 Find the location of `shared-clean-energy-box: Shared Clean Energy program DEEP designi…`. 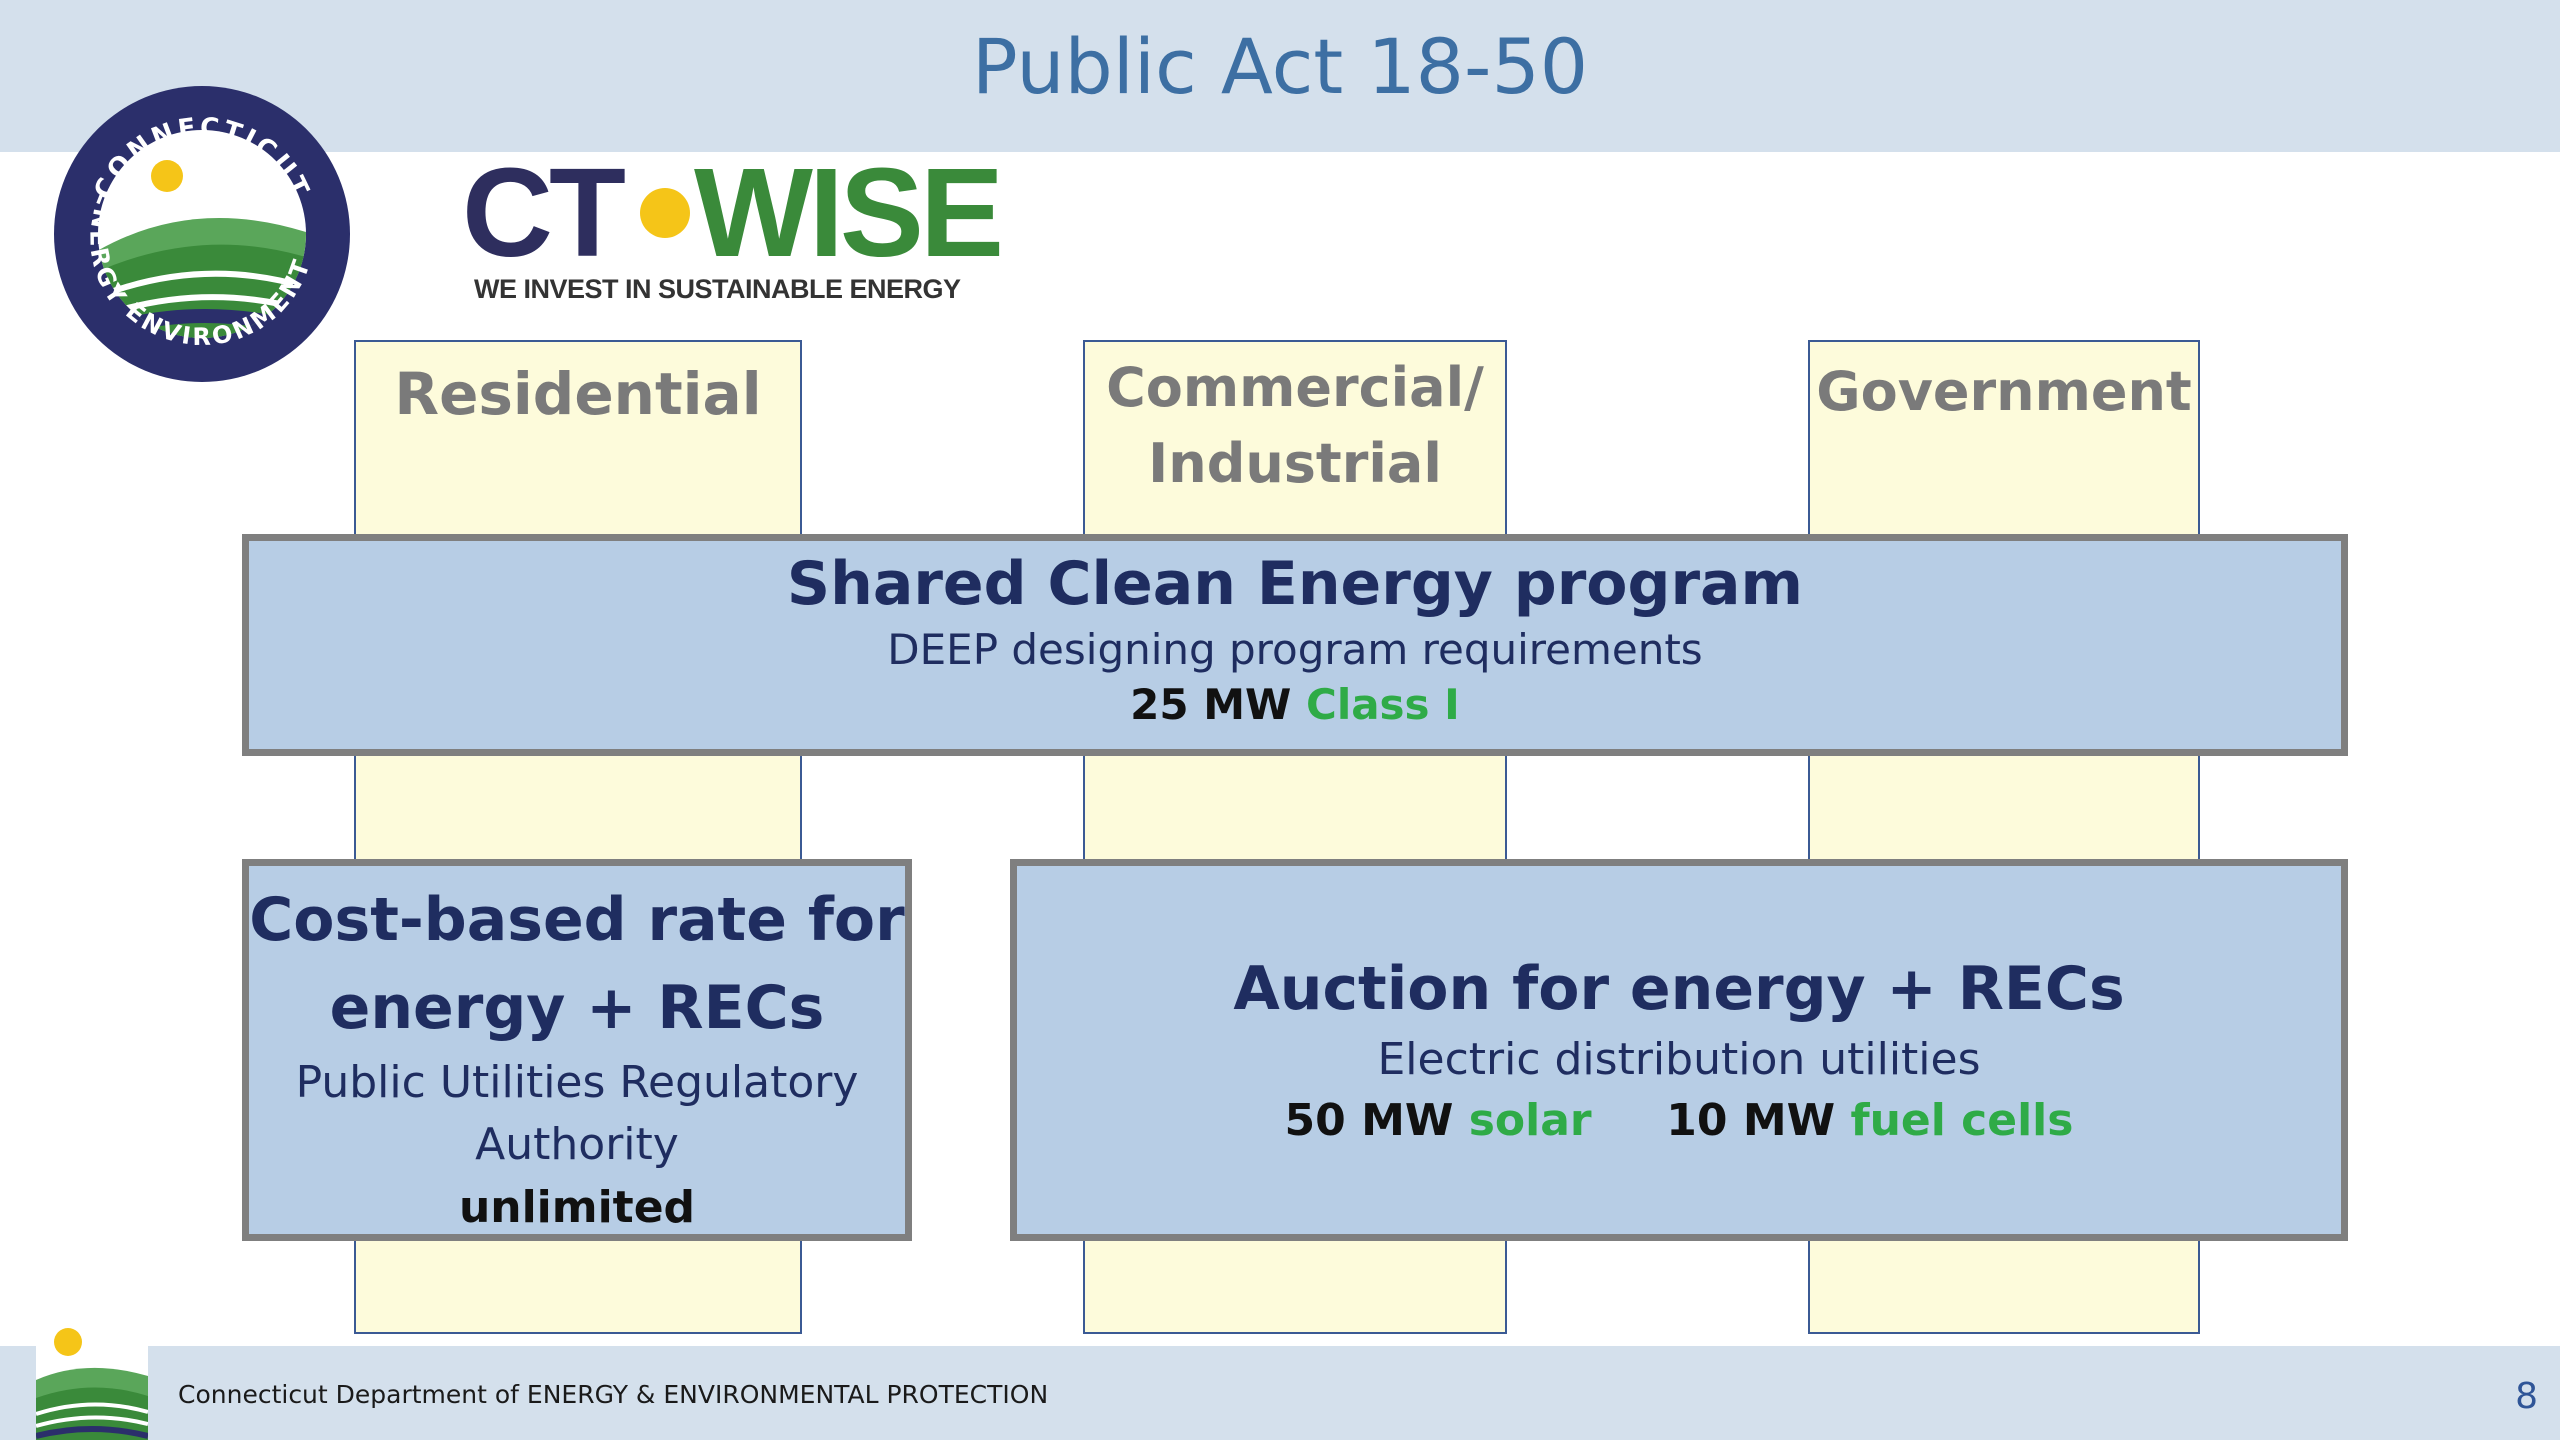

shared-clean-energy-box: Shared Clean Energy program DEEP designi… is located at coordinates (1295, 645).